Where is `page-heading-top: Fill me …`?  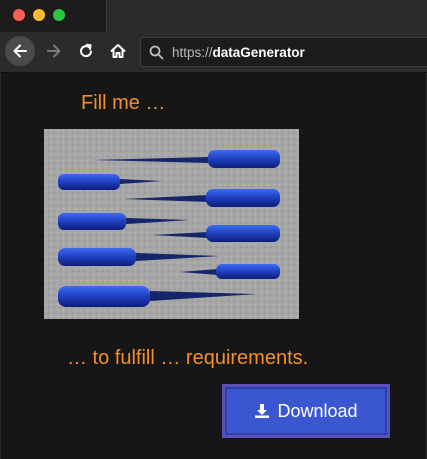
page-heading-top: Fill me … is located at coordinates (123, 103).